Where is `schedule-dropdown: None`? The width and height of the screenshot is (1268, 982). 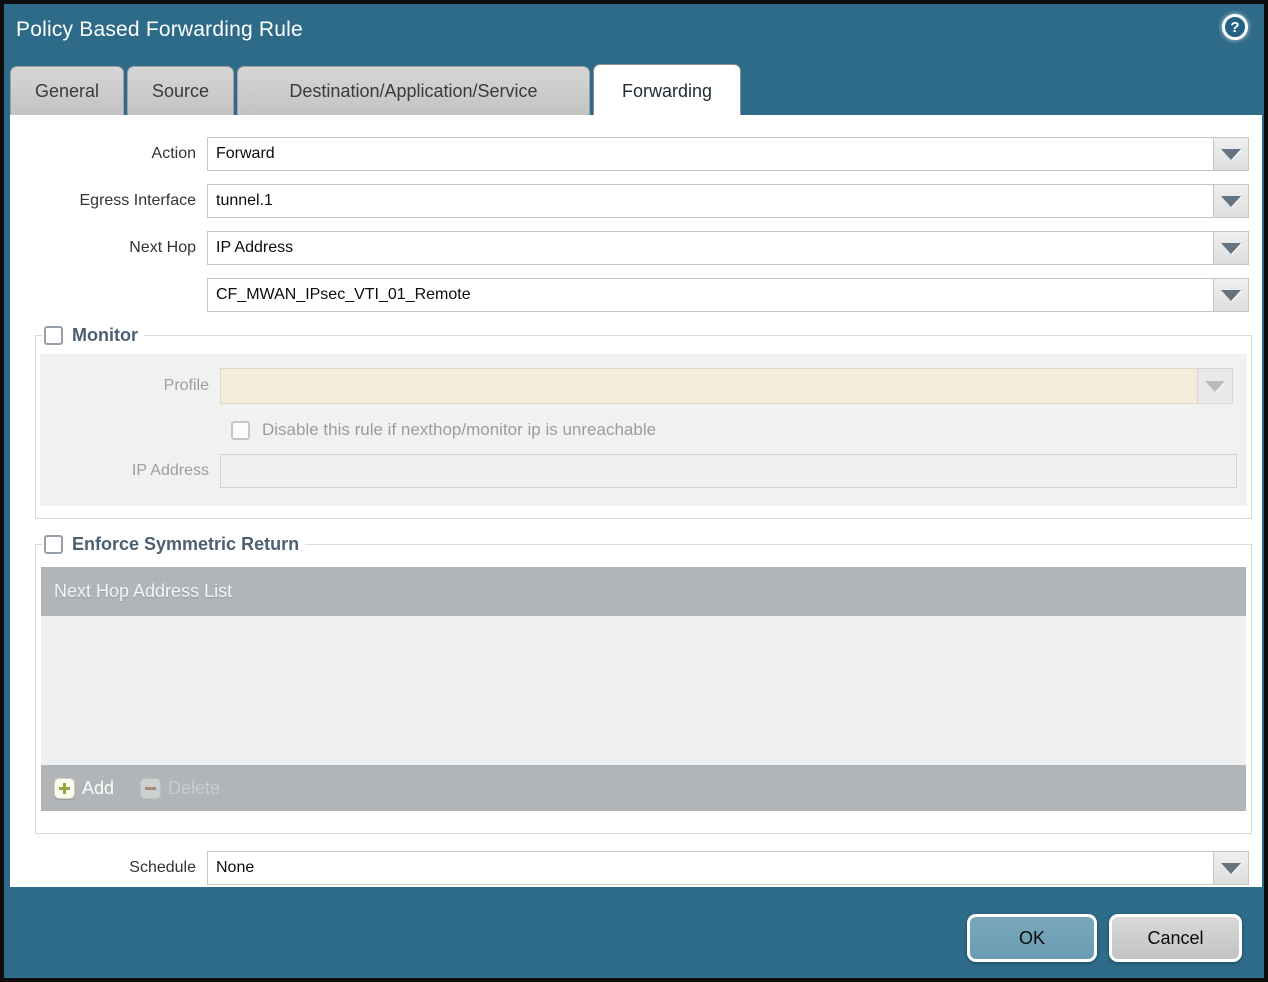
schedule-dropdown: None is located at coordinates (728, 868).